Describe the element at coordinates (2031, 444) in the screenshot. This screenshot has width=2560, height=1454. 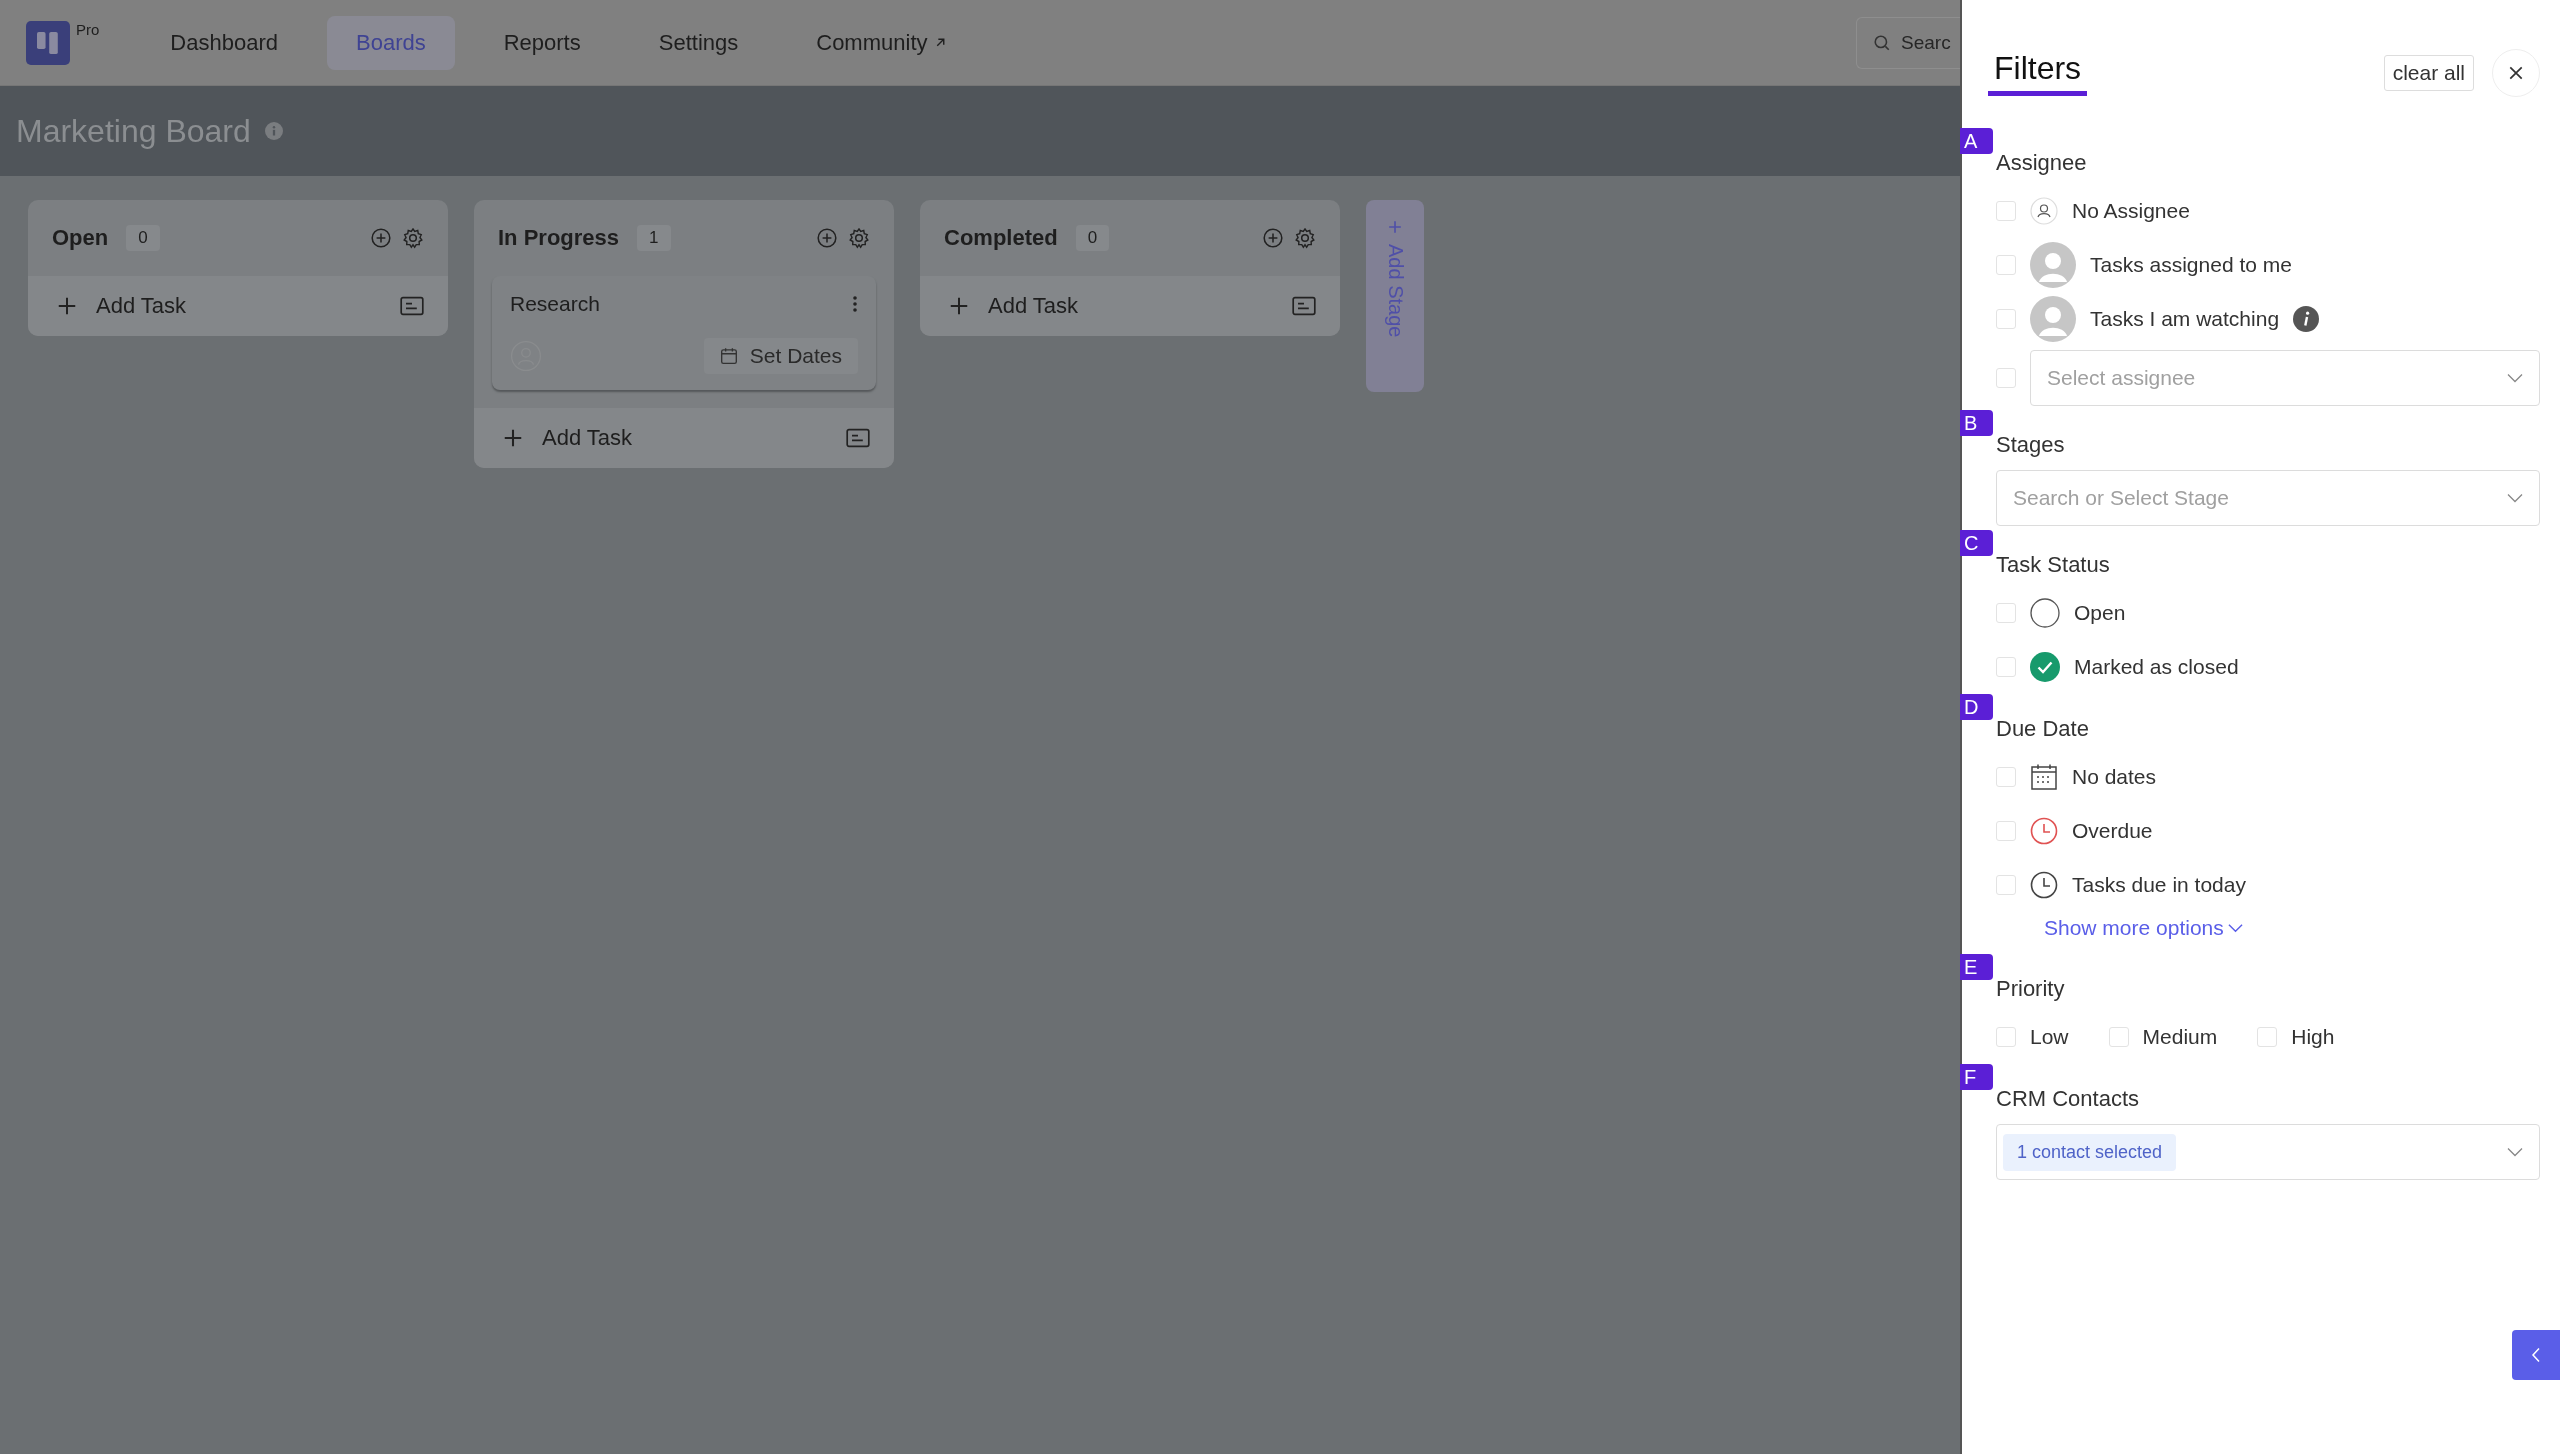
I see `section-title: Stages` at that location.